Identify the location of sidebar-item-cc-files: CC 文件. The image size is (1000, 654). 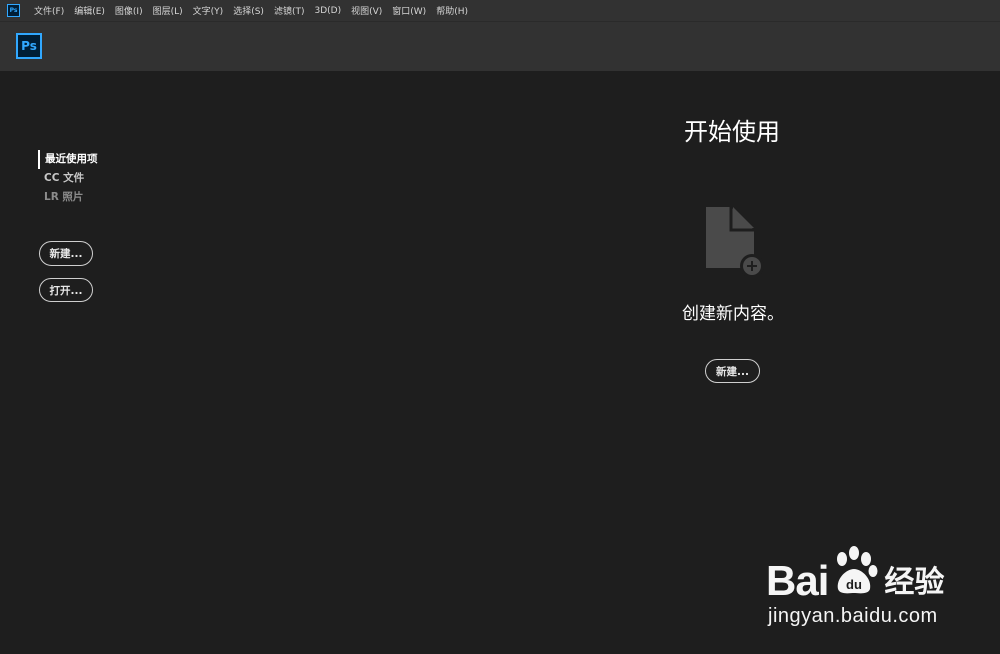
(98, 178).